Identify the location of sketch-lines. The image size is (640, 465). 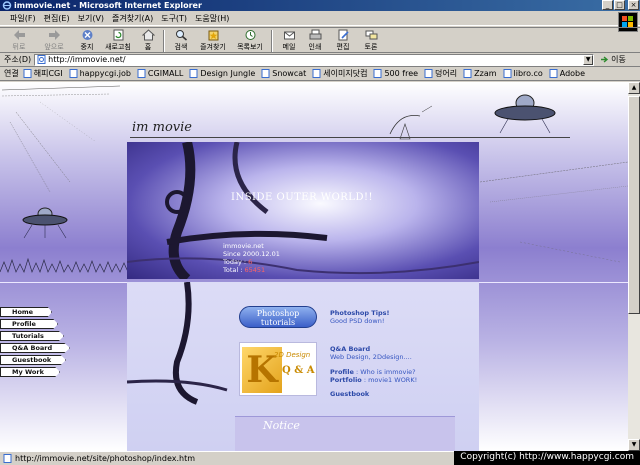
(61, 139).